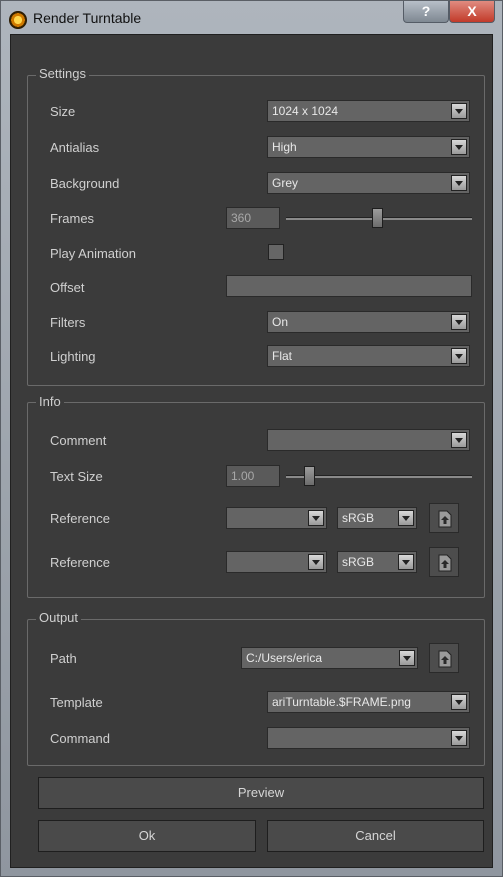 This screenshot has height=877, width=503. I want to click on size-value: 1024 x 1024, so click(305, 111).